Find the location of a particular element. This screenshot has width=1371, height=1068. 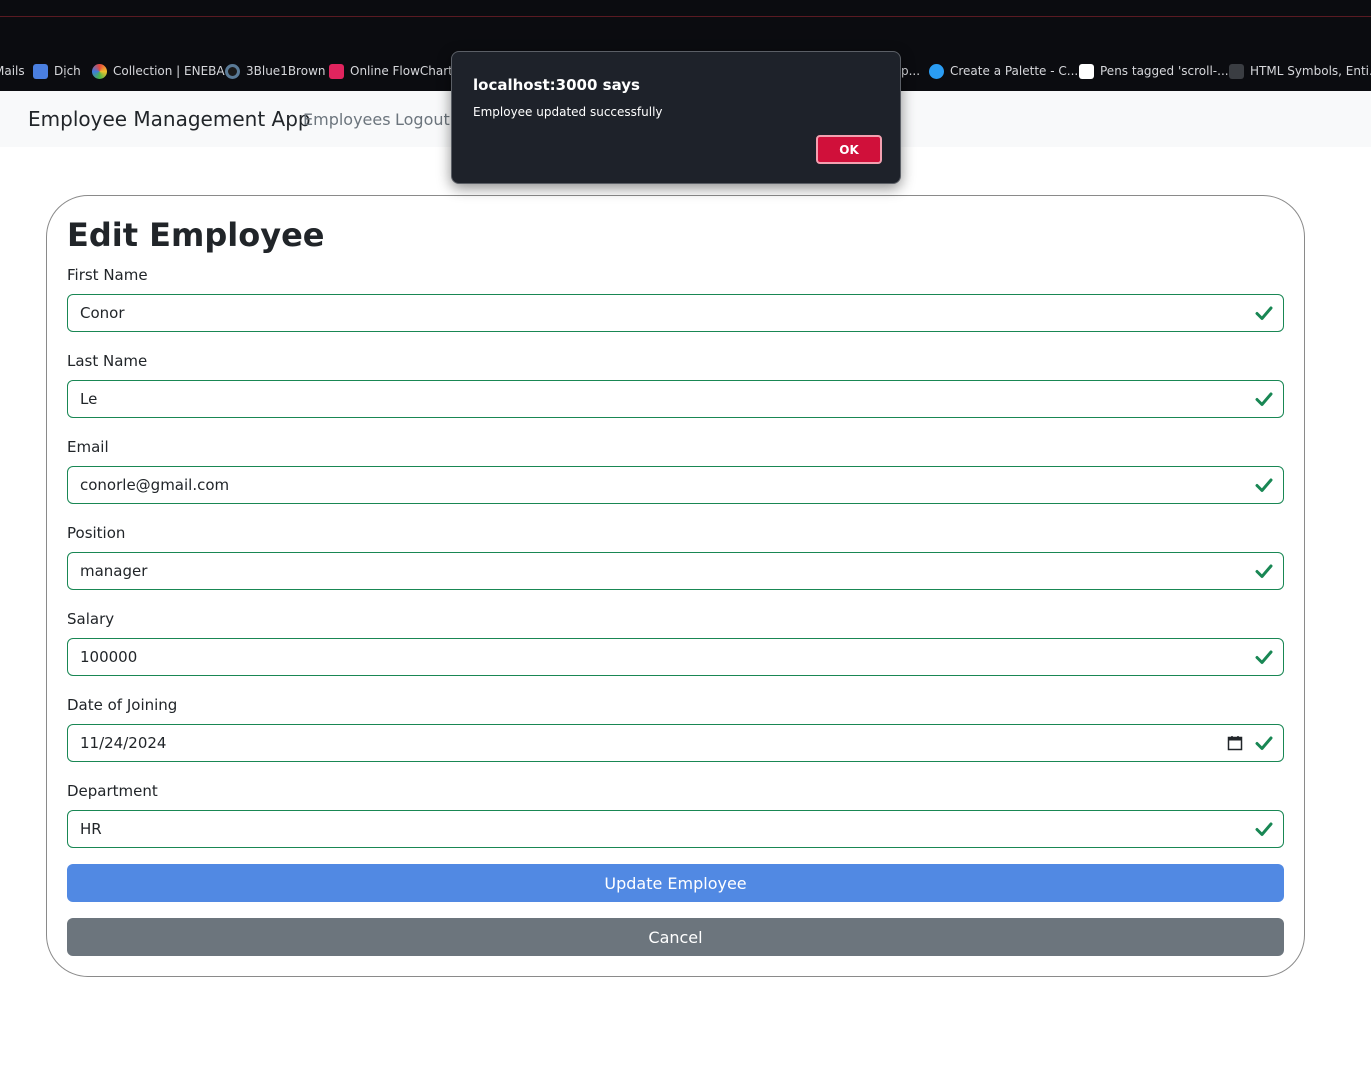

position-input: manager is located at coordinates (675, 571).